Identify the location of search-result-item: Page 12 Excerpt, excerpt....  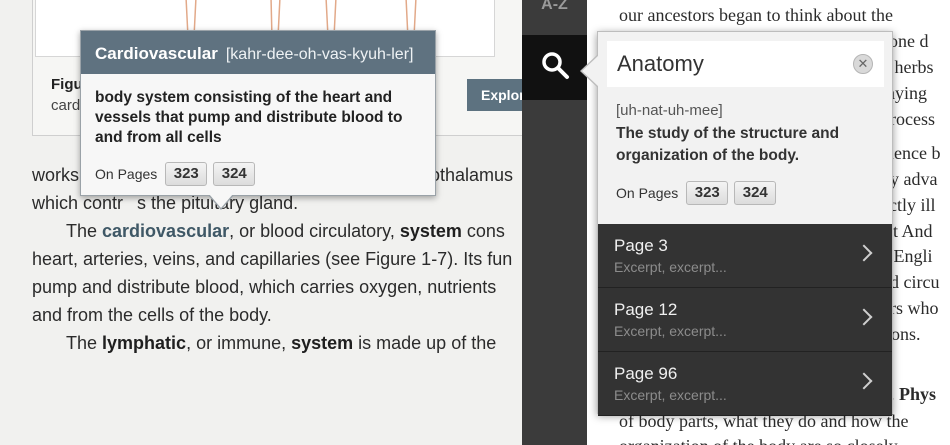
(745, 320).